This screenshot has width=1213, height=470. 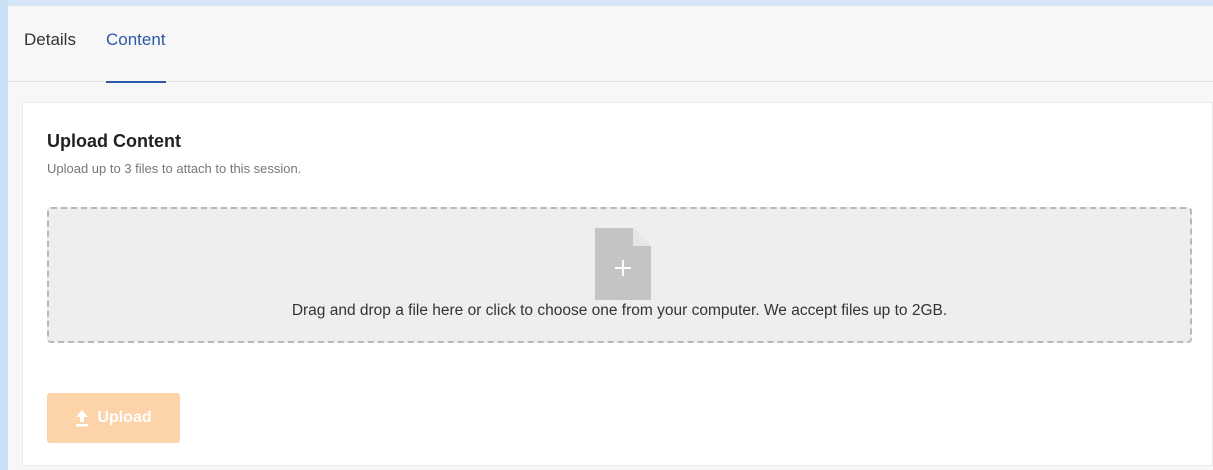 What do you see at coordinates (114, 141) in the screenshot?
I see `section-title: Upload Content` at bounding box center [114, 141].